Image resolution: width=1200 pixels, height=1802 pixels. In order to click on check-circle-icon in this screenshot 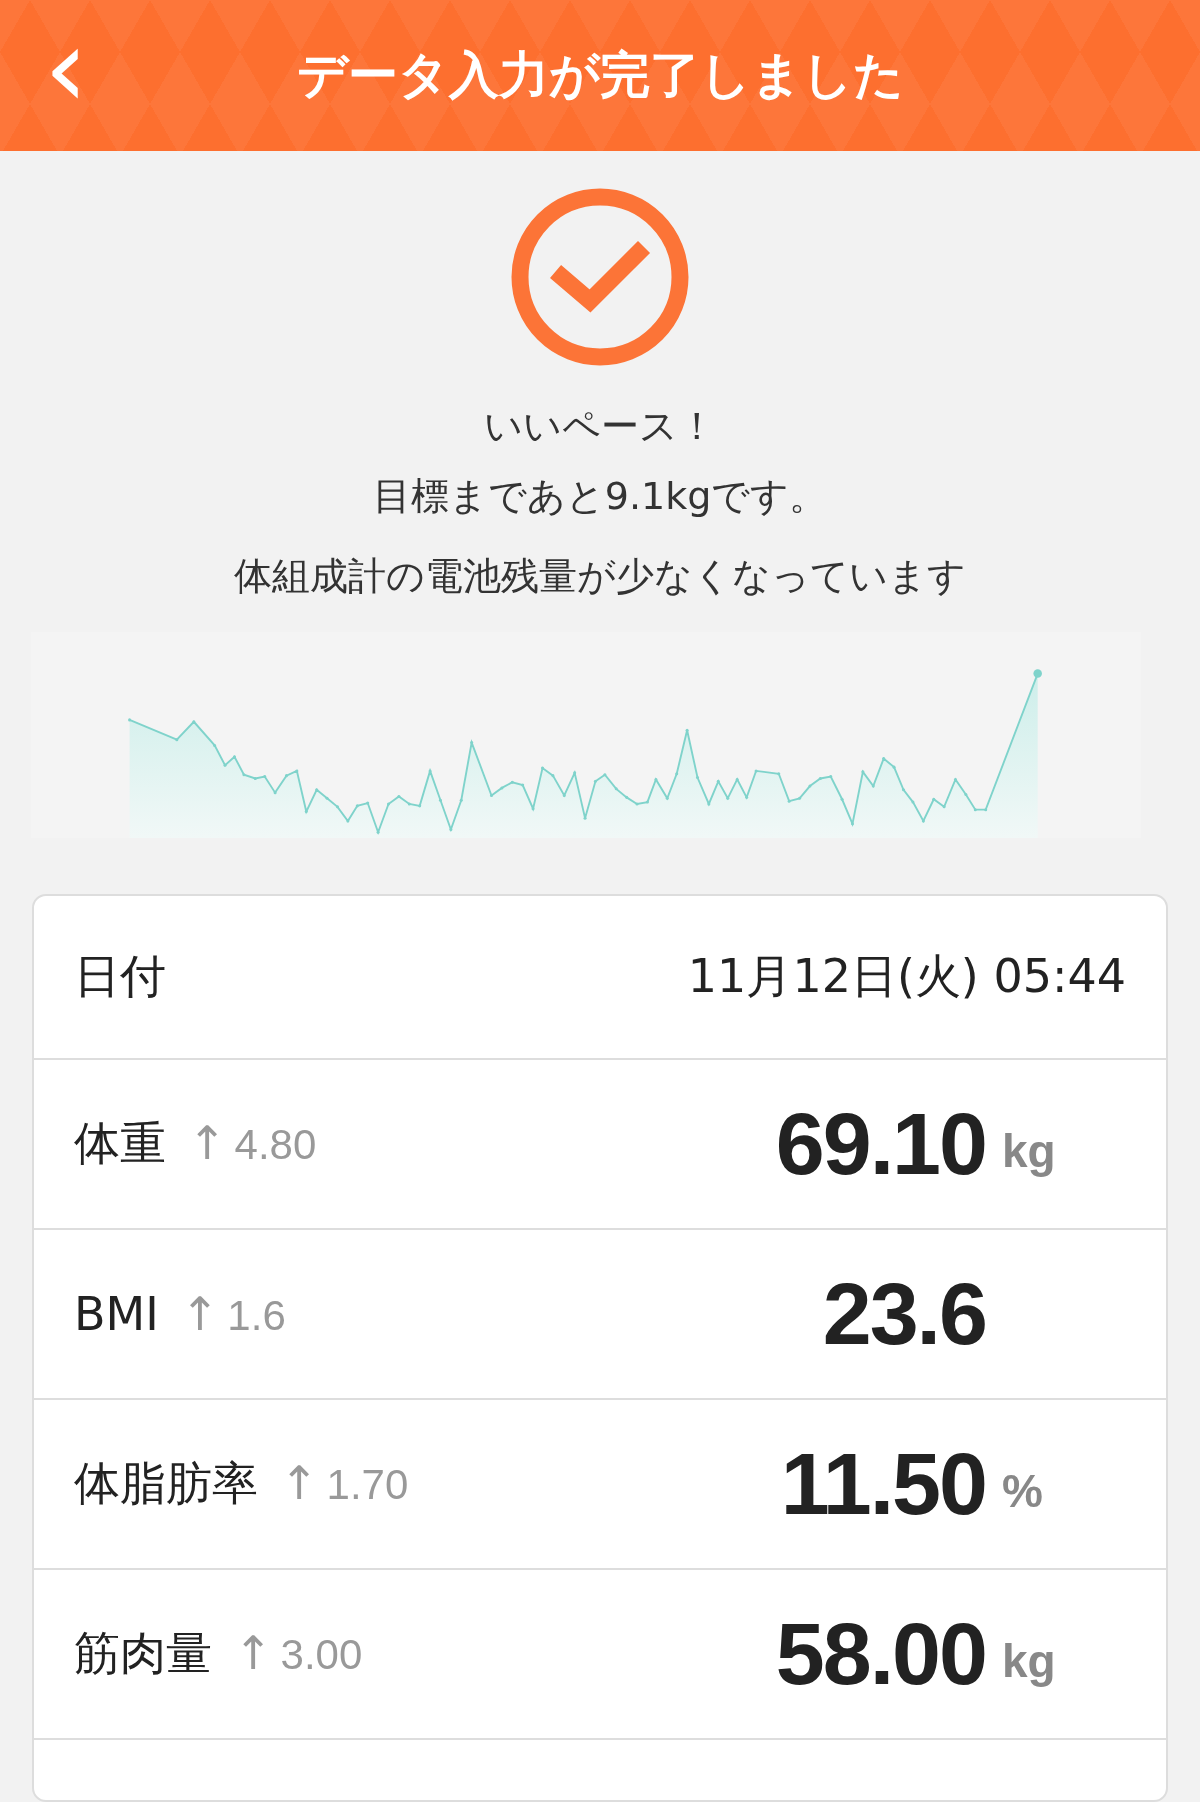, I will do `click(600, 277)`.